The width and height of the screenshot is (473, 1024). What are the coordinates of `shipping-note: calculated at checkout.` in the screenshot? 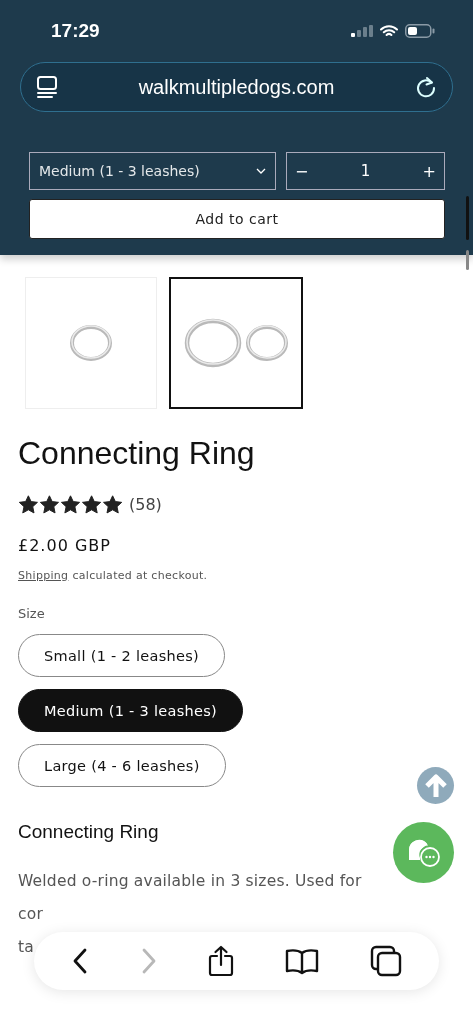 It's located at (140, 575).